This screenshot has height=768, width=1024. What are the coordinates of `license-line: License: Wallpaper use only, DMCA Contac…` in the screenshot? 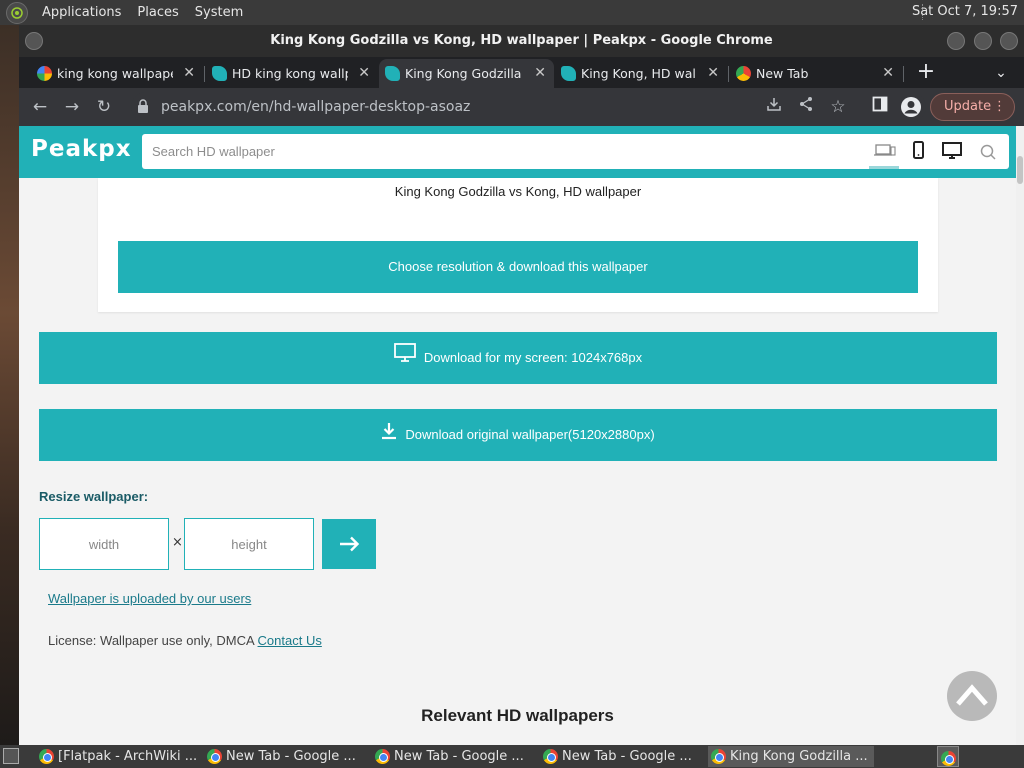 It's located at (185, 640).